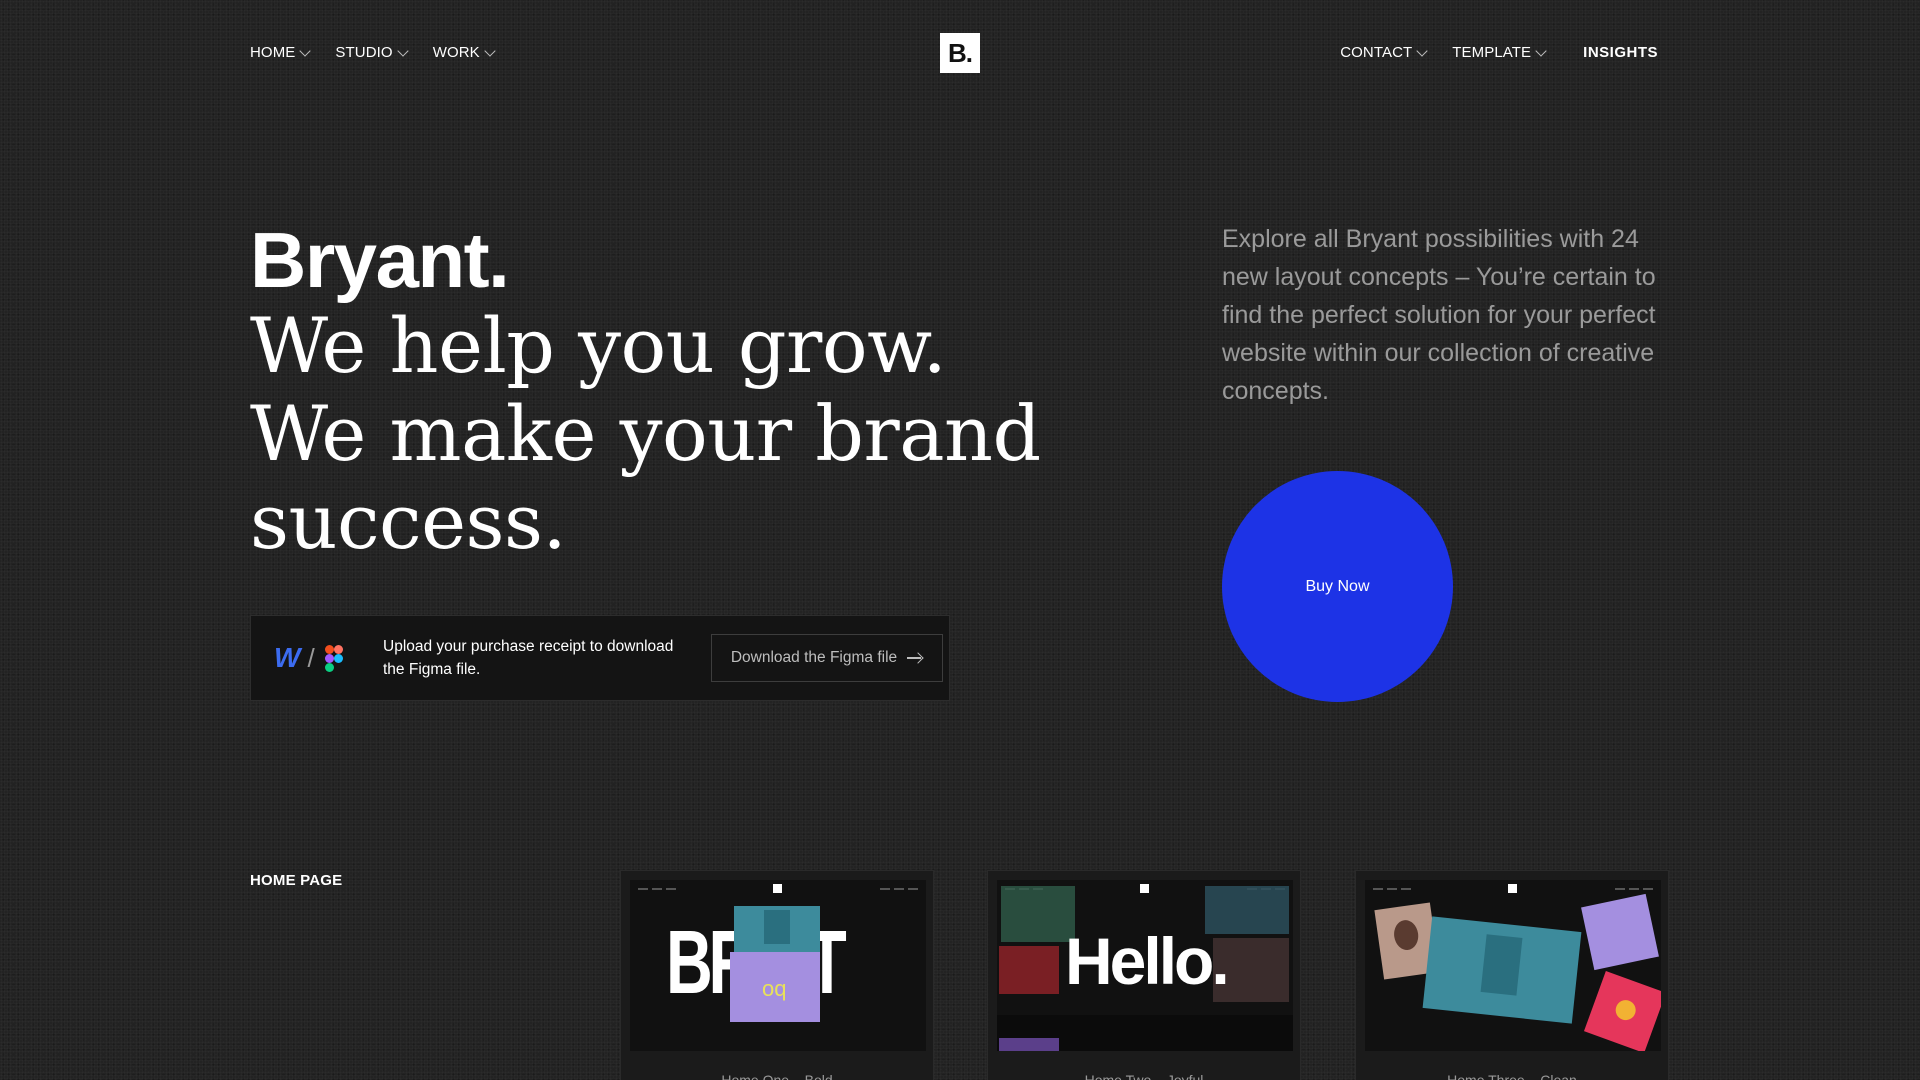 This screenshot has height=1080, width=1920. I want to click on nav-item-label: TEMPLATE, so click(1492, 52).